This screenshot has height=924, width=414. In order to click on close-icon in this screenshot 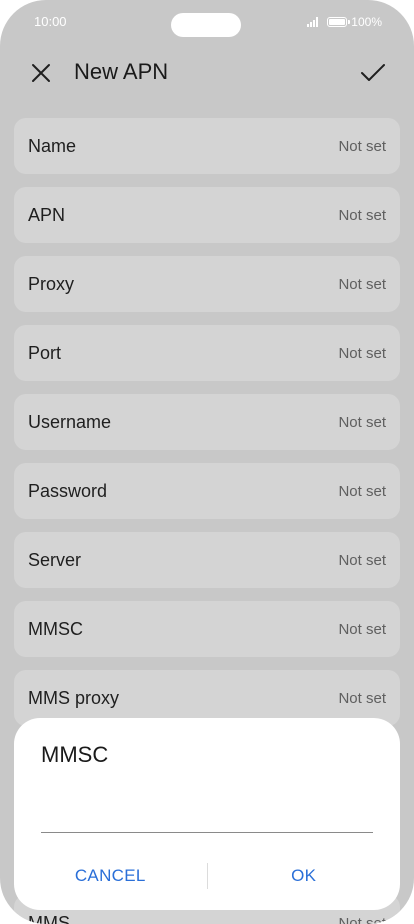, I will do `click(41, 73)`.